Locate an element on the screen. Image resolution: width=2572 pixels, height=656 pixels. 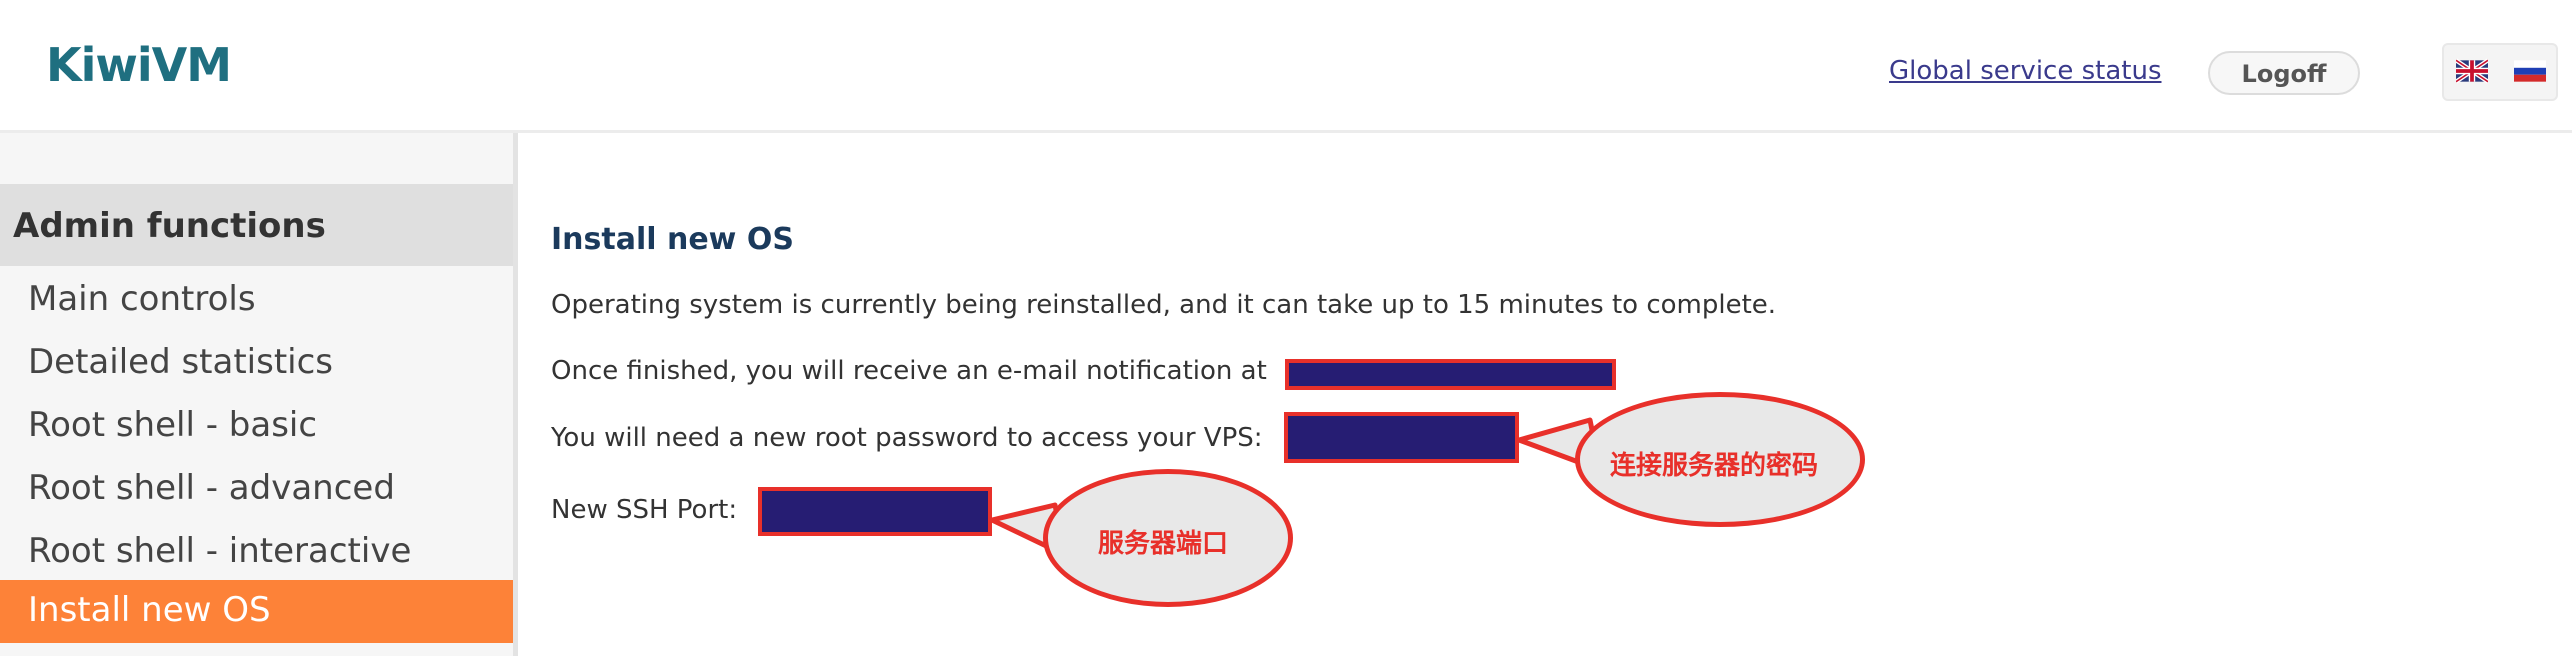
sidebar-item-install-new-os: Install new OS is located at coordinates (256, 611).